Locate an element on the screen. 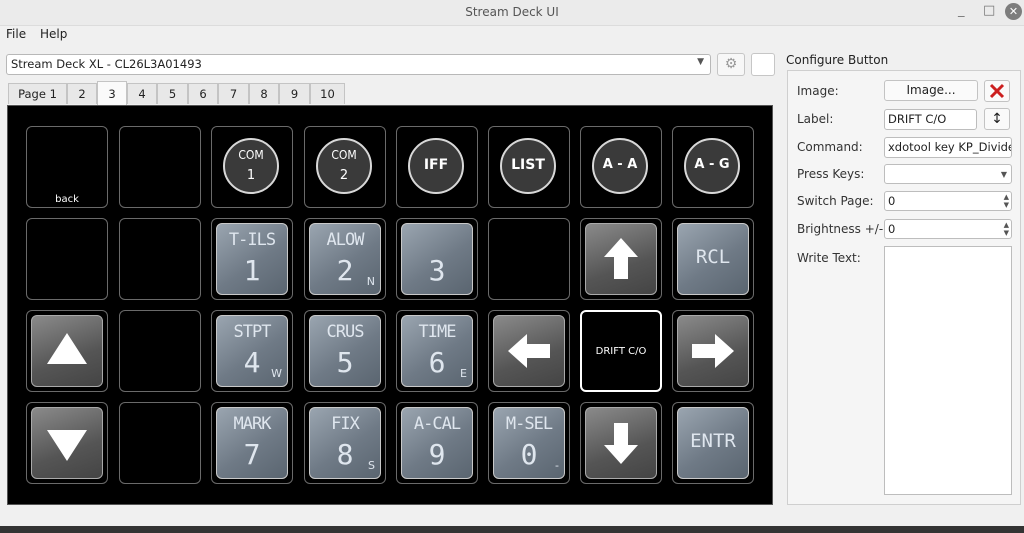  keypad-image: T-ILS 1 is located at coordinates (252, 259).